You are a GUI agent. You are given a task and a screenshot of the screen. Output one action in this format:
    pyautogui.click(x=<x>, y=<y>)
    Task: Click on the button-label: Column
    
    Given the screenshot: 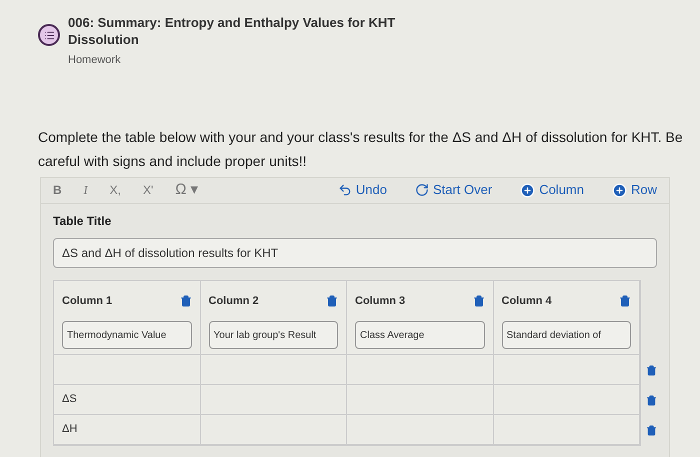 What is the action you would take?
    pyautogui.click(x=561, y=190)
    